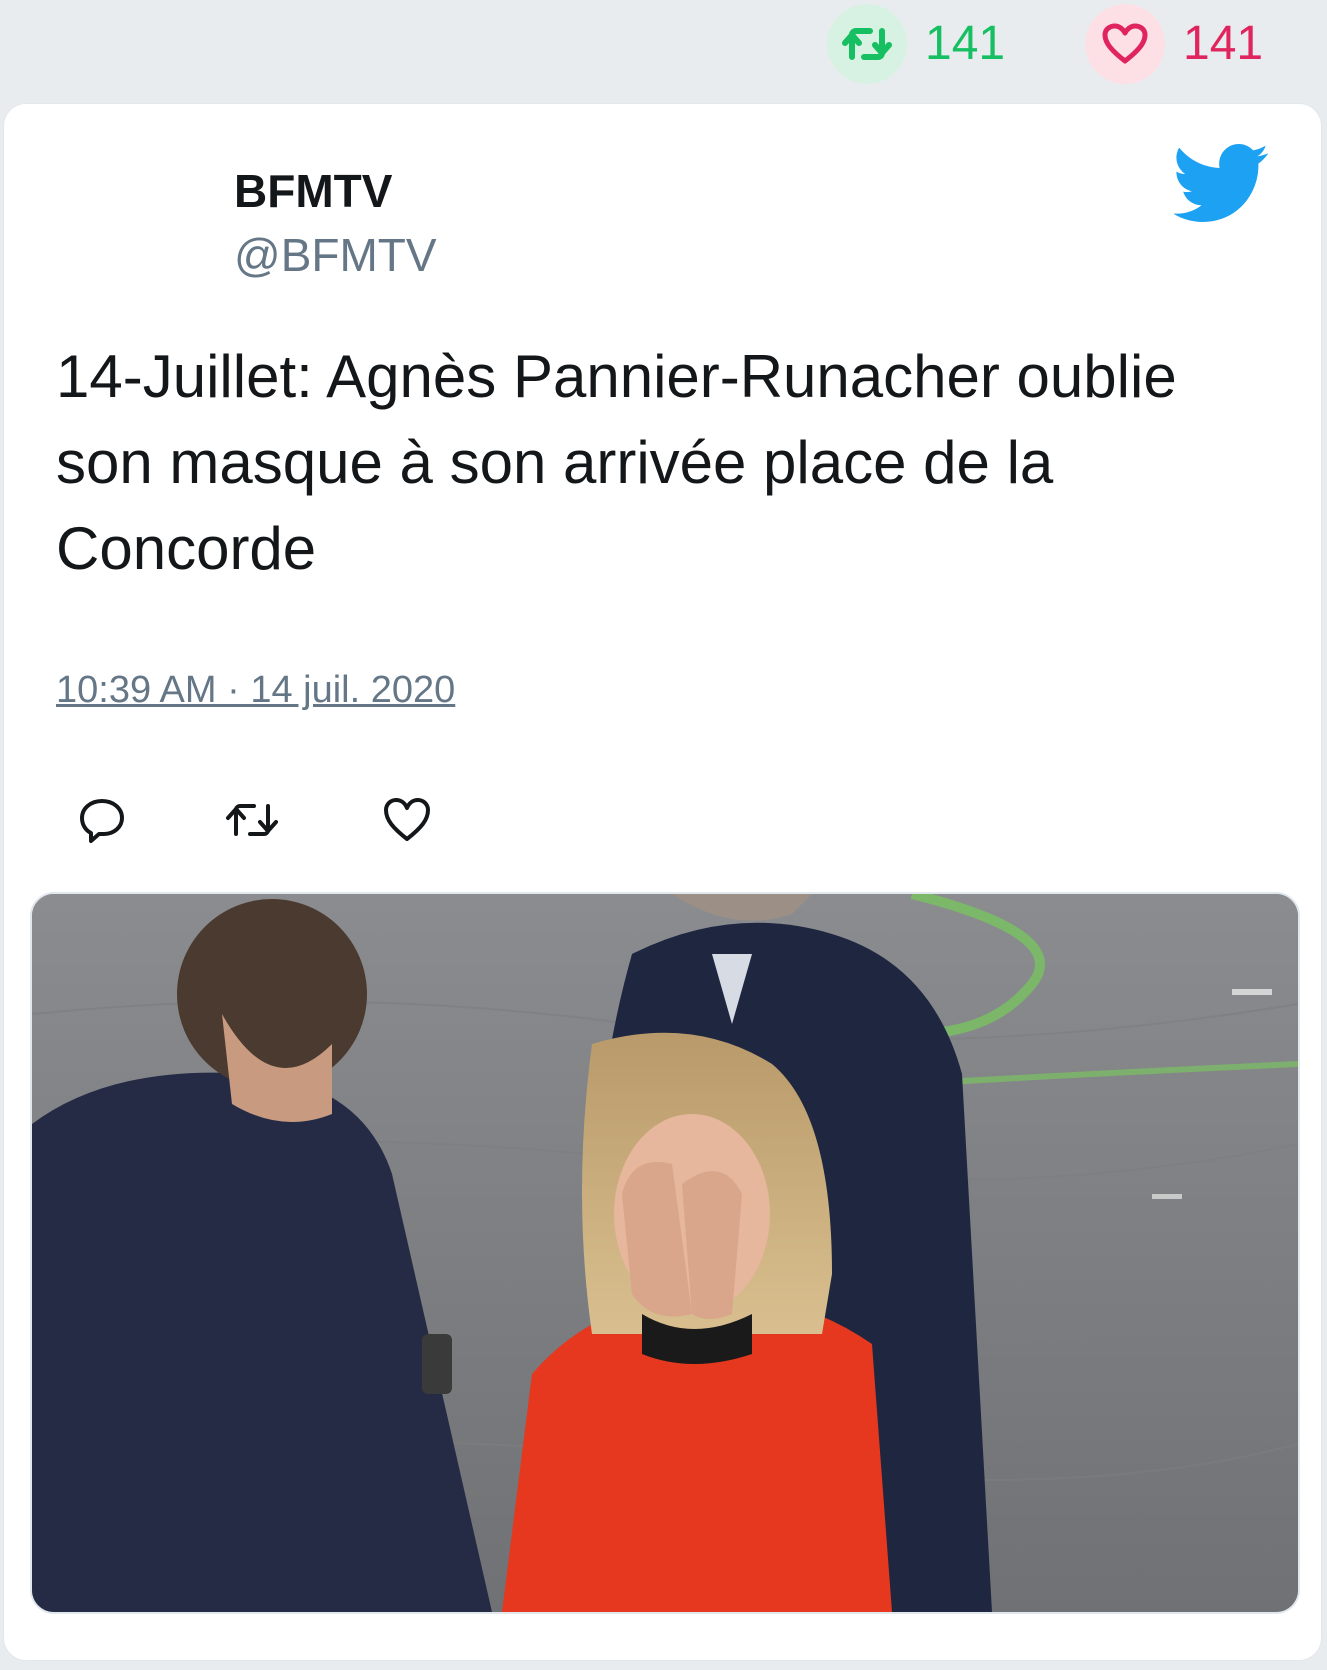  Describe the element at coordinates (1174, 44) in the screenshot. I see `like-stat: 141` at that location.